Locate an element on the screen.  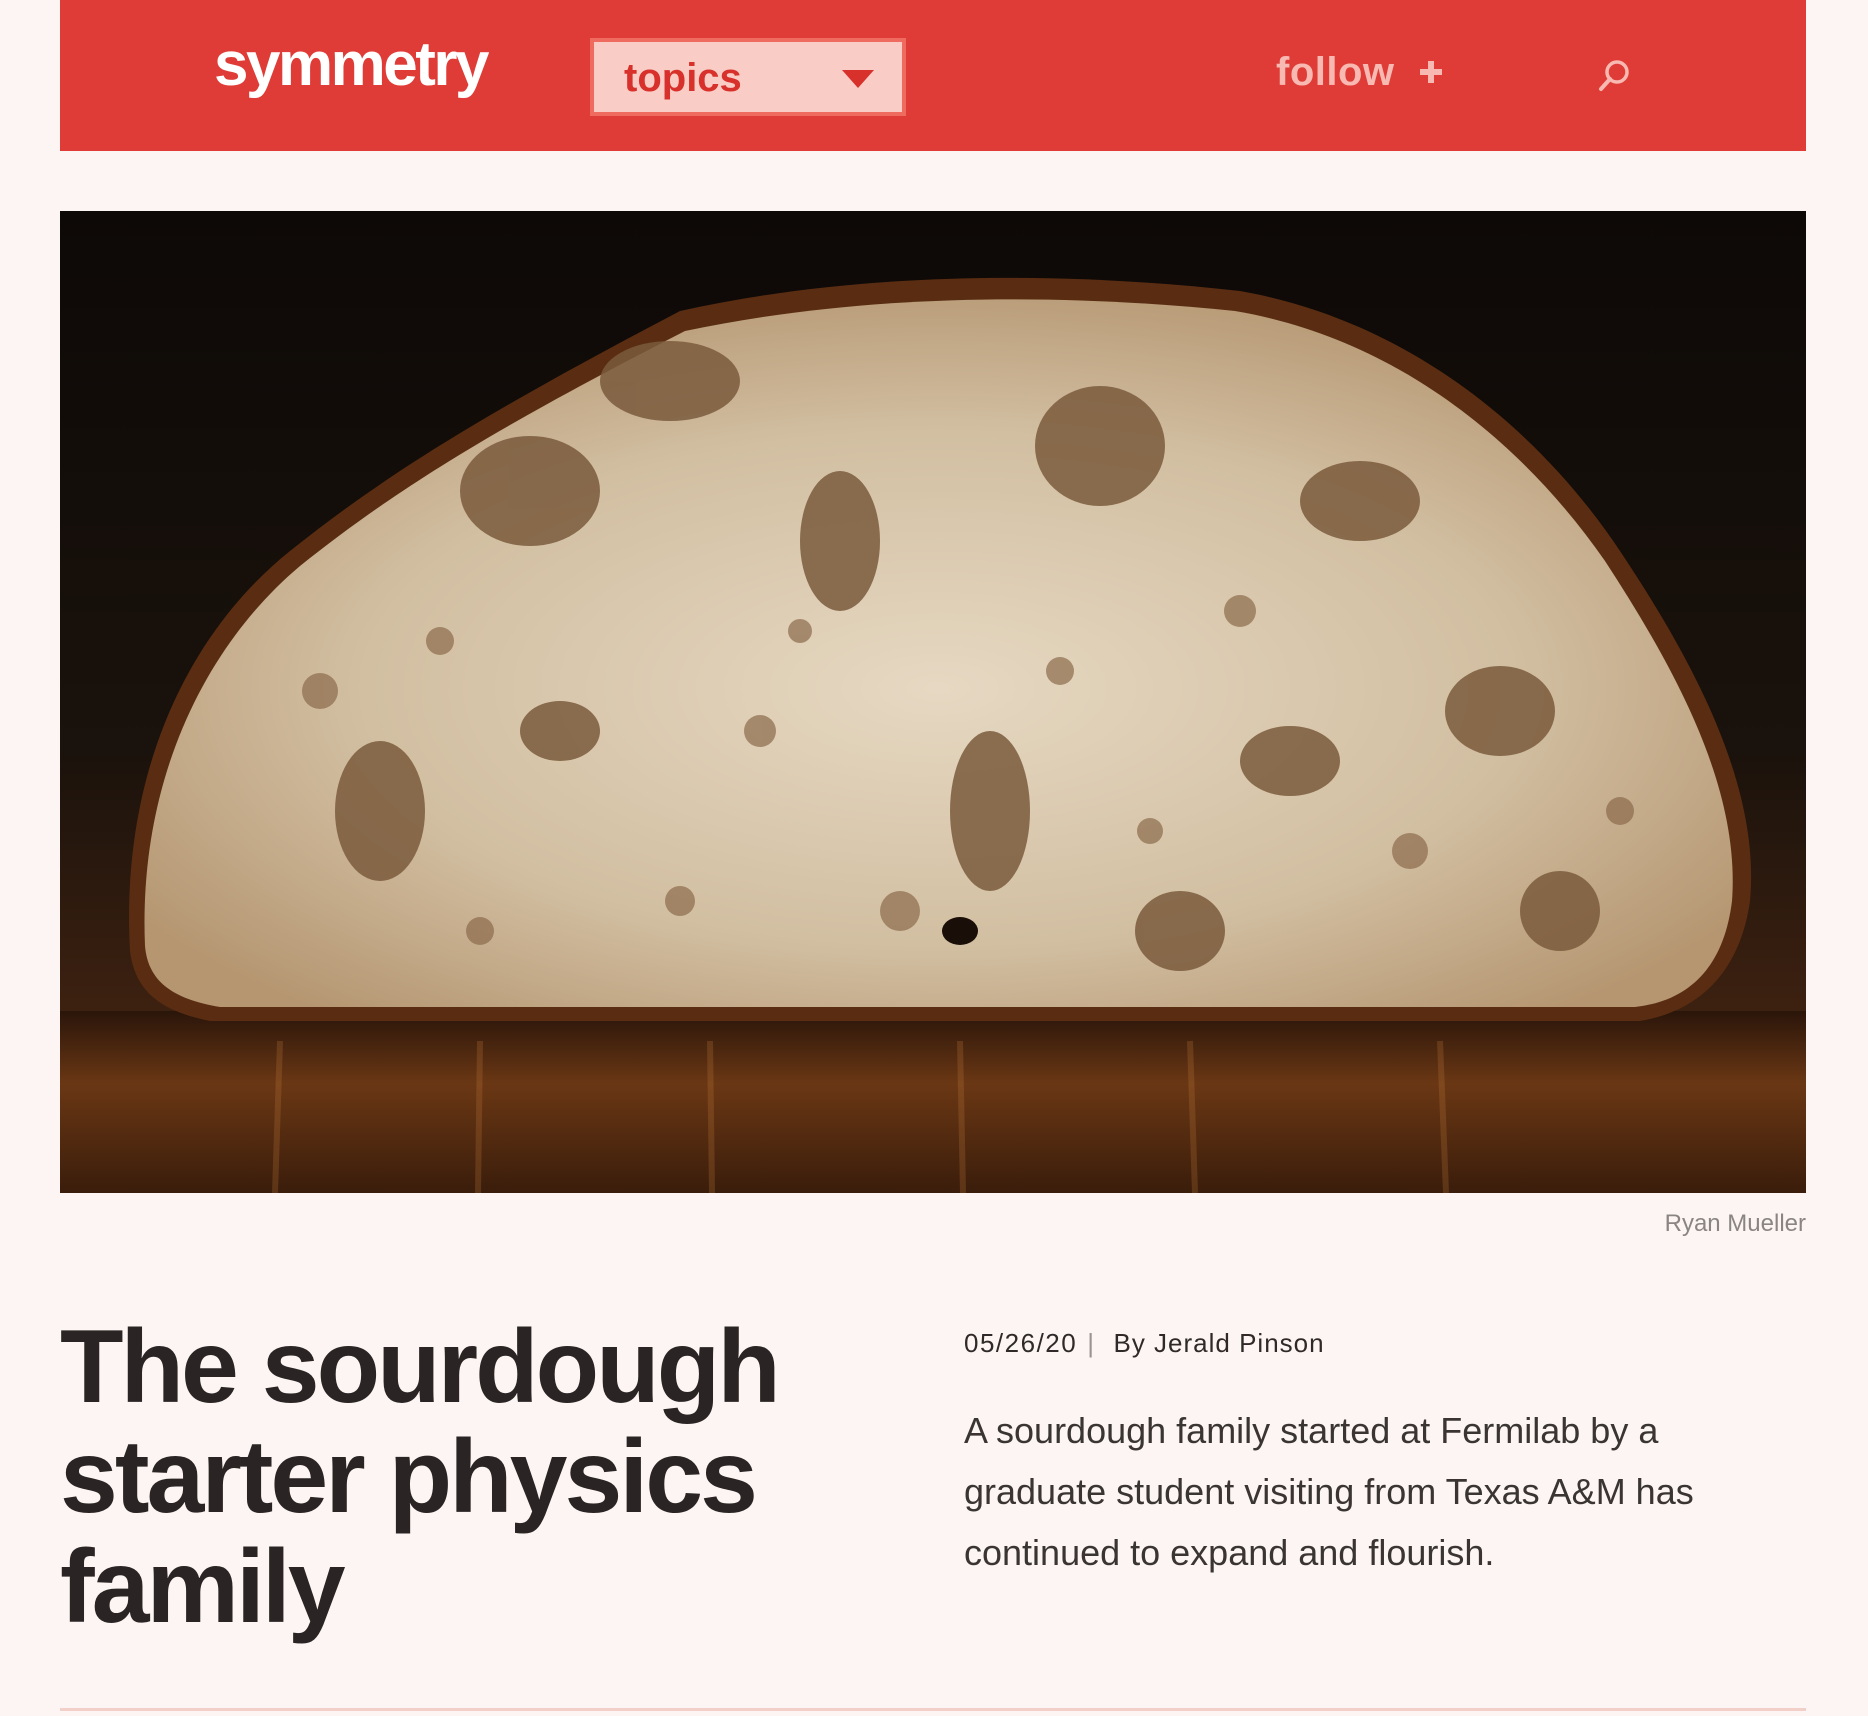
plus-icon is located at coordinates (1430, 72).